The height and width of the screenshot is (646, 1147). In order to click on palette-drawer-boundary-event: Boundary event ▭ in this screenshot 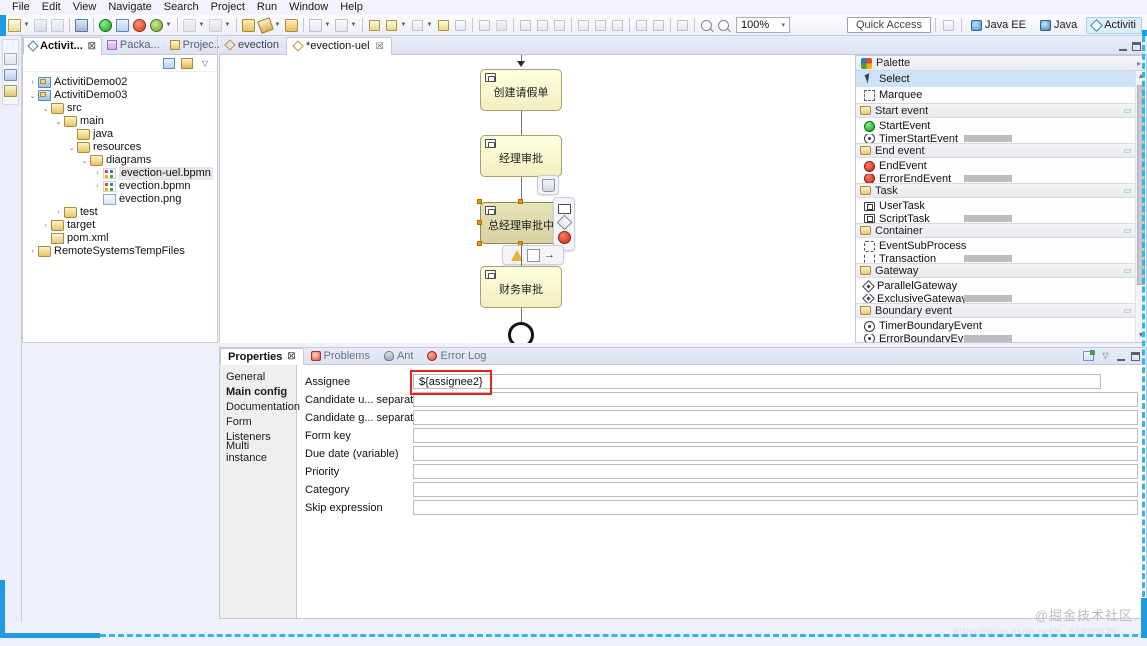, I will do `click(995, 310)`.